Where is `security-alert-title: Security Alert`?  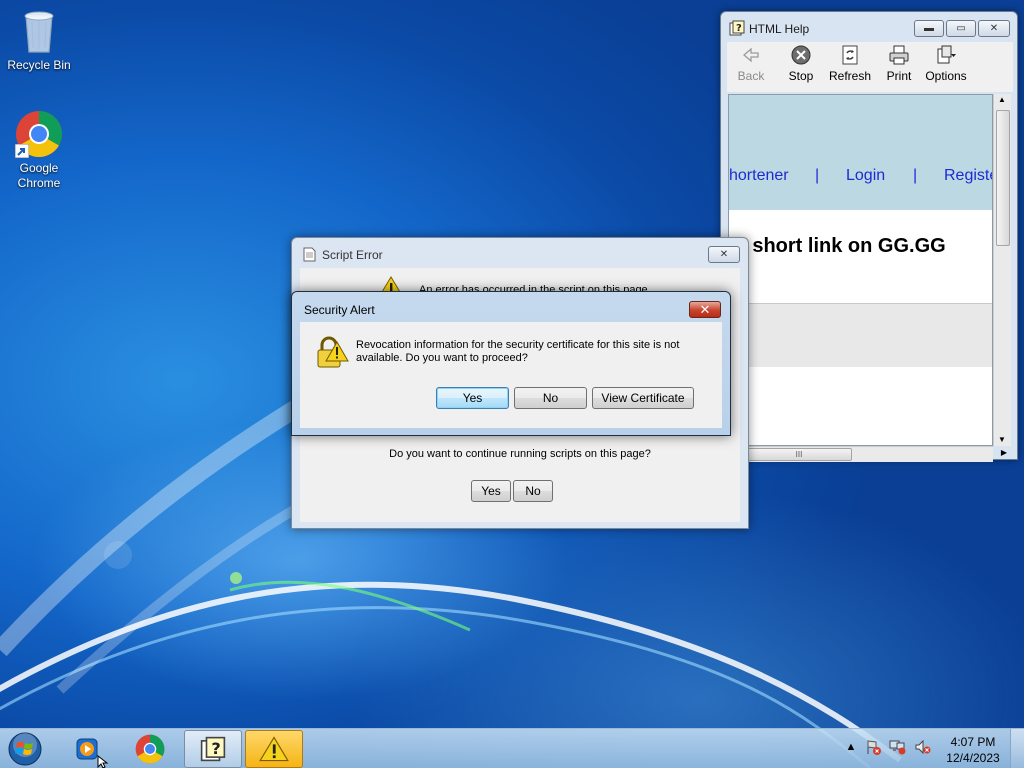
security-alert-title: Security Alert is located at coordinates (339, 310).